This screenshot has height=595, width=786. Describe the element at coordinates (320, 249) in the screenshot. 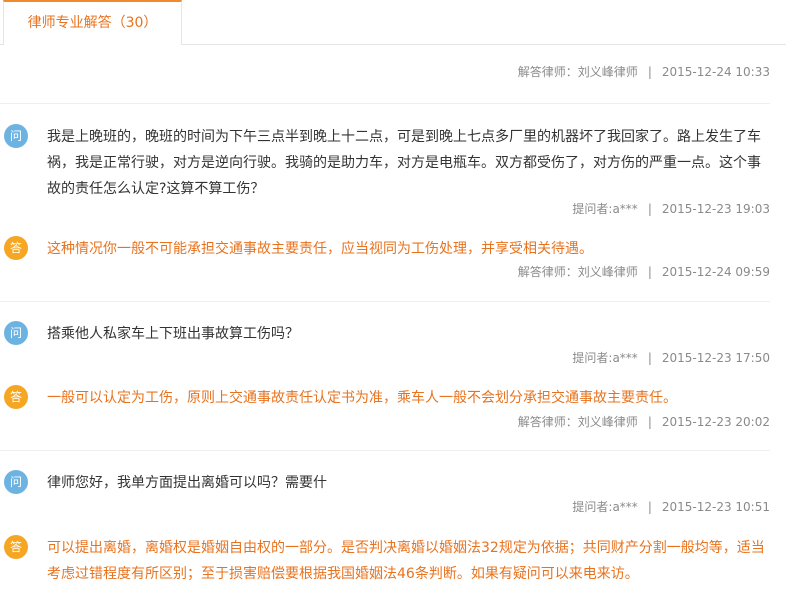

I see `answer-text: 这种情况你一般不可能承担交通事故主要责任，应当视同为工伤处理，并享受相关待遇。` at that location.